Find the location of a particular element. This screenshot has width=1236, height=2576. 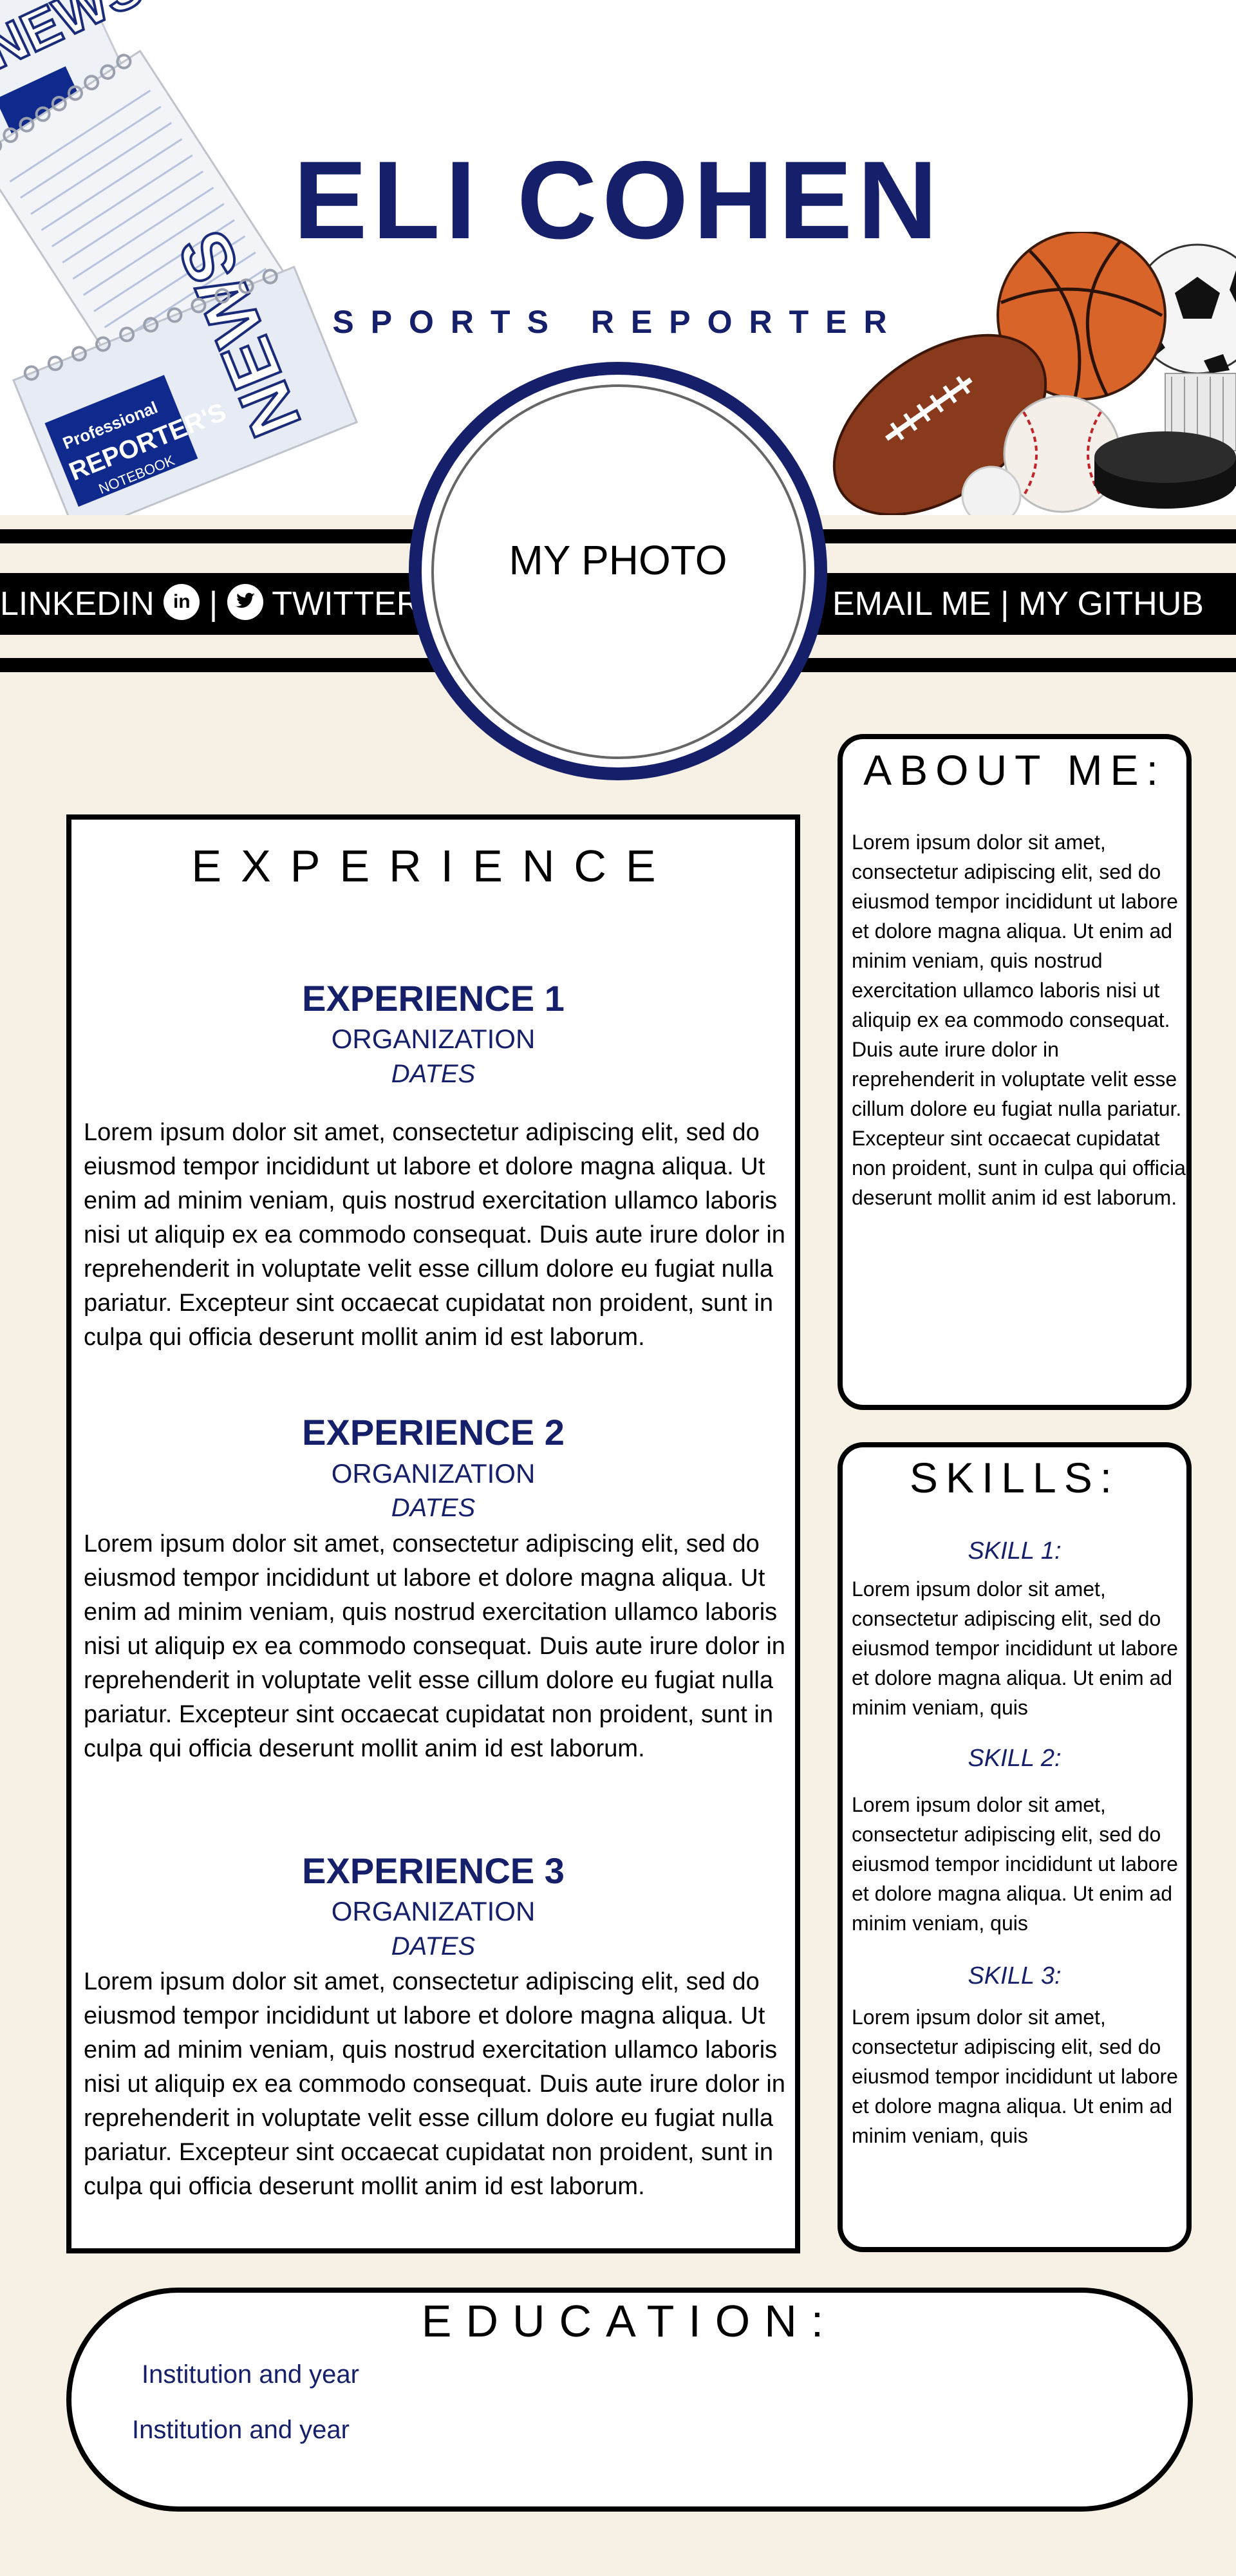

email-link: EMAIL ME is located at coordinates (911, 604).